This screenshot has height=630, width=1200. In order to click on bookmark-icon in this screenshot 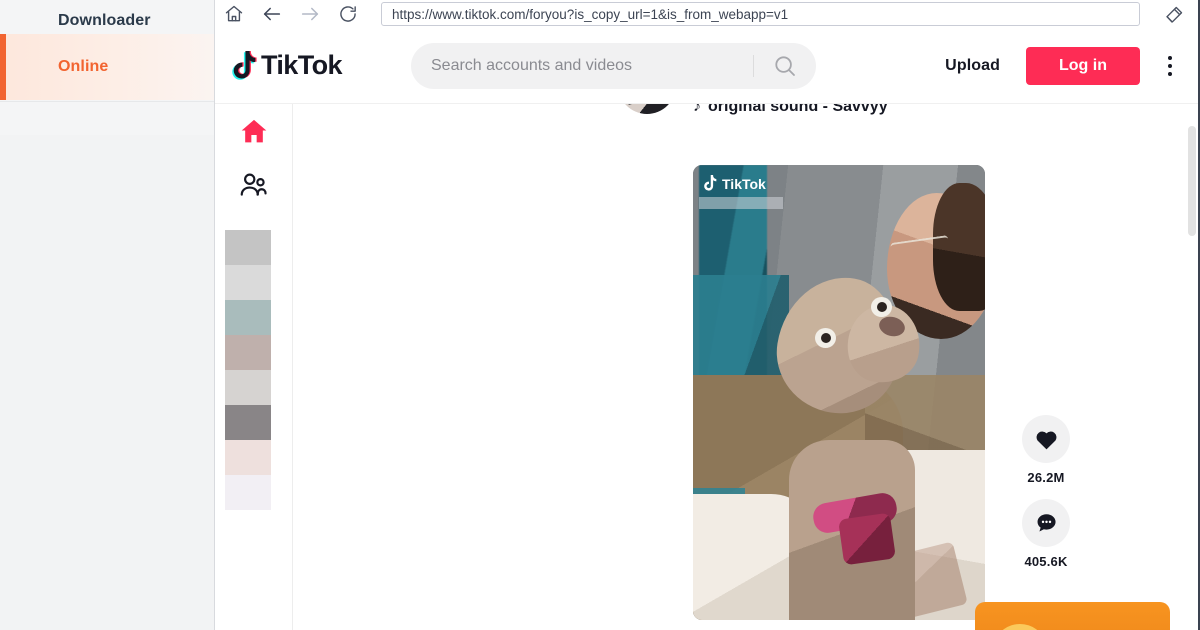, I will do `click(1174, 14)`.